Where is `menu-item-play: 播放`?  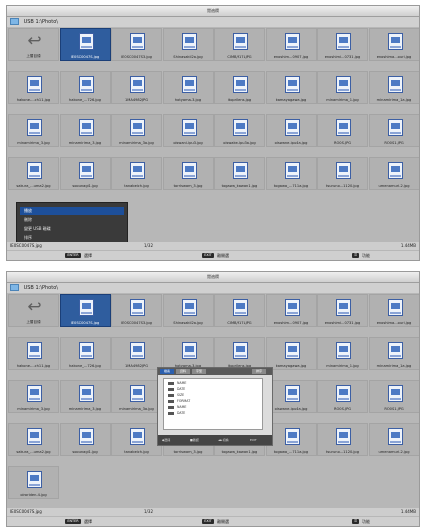 menu-item-play: 播放 is located at coordinates (72, 211).